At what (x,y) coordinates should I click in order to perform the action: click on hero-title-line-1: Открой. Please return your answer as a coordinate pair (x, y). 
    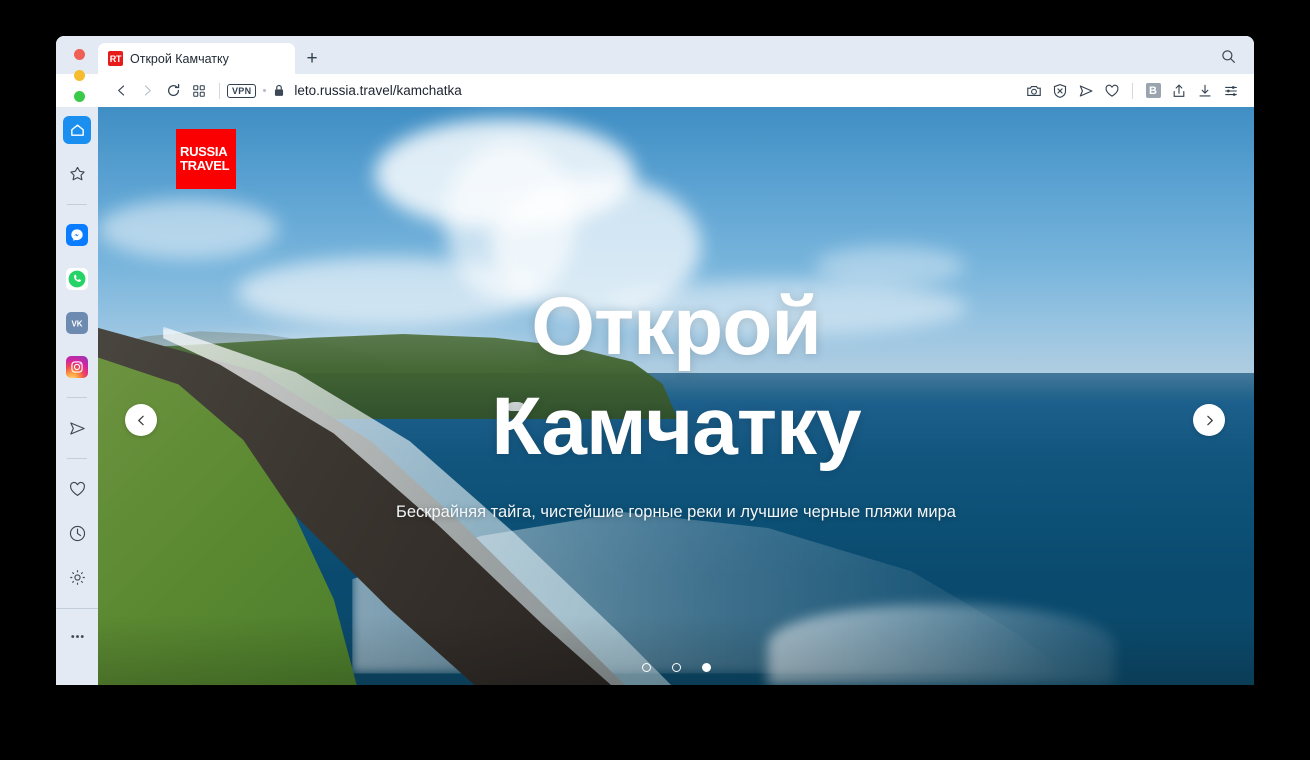
    Looking at the image, I should click on (676, 326).